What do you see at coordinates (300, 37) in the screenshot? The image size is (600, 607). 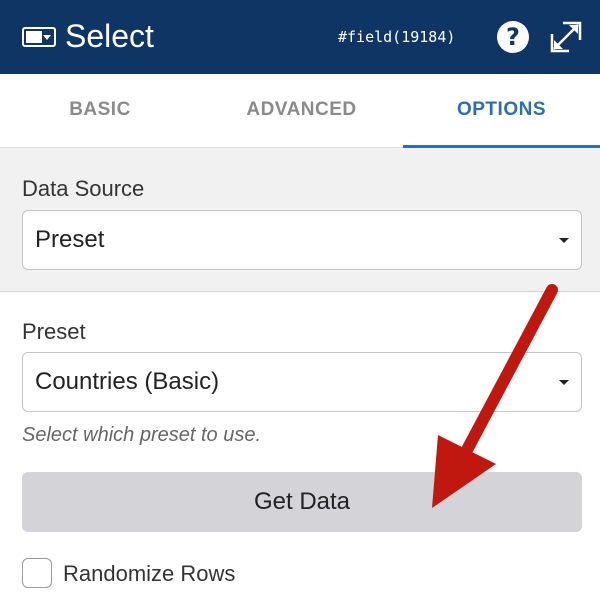 I see `panel-header: Select #field(19184) ?` at bounding box center [300, 37].